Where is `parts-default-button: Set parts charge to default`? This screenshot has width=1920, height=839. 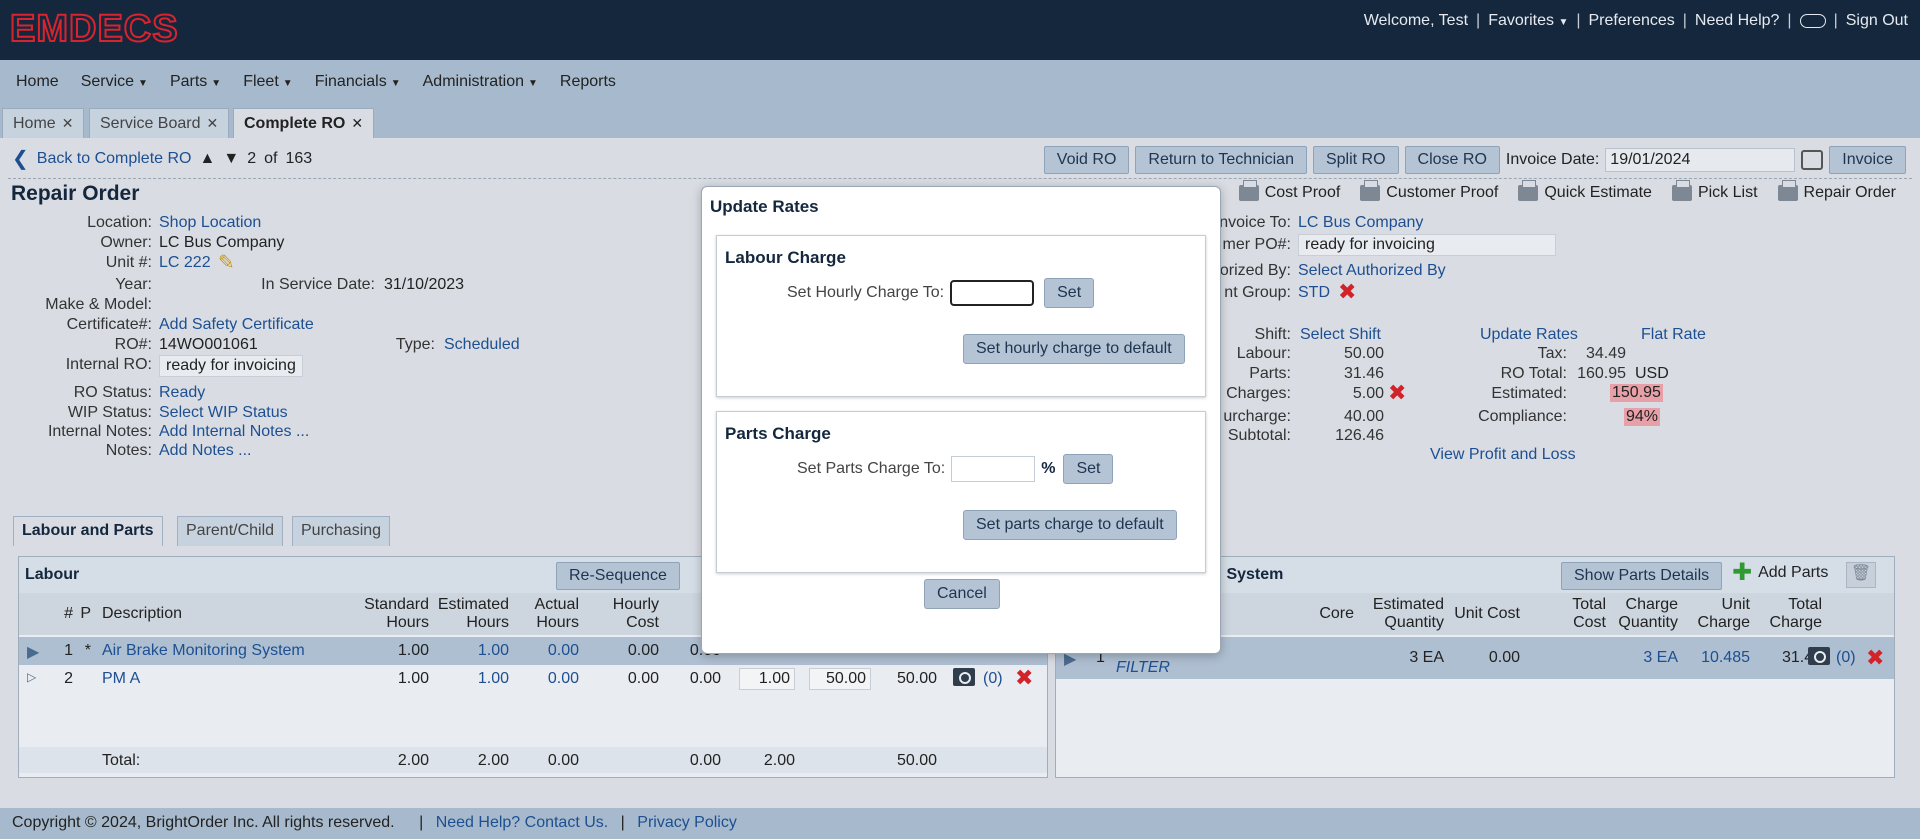 parts-default-button: Set parts charge to default is located at coordinates (1070, 525).